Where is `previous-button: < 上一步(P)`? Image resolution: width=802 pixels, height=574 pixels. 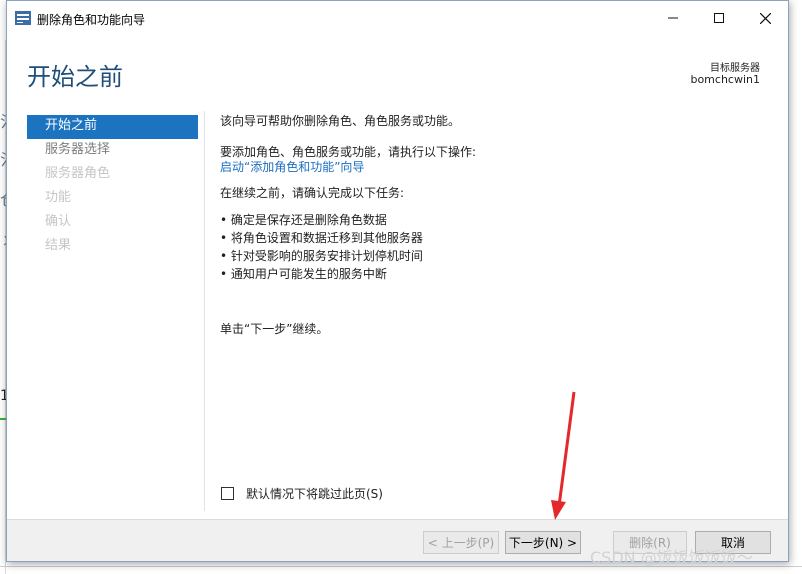
previous-button: < 上一步(P) is located at coordinates (461, 542).